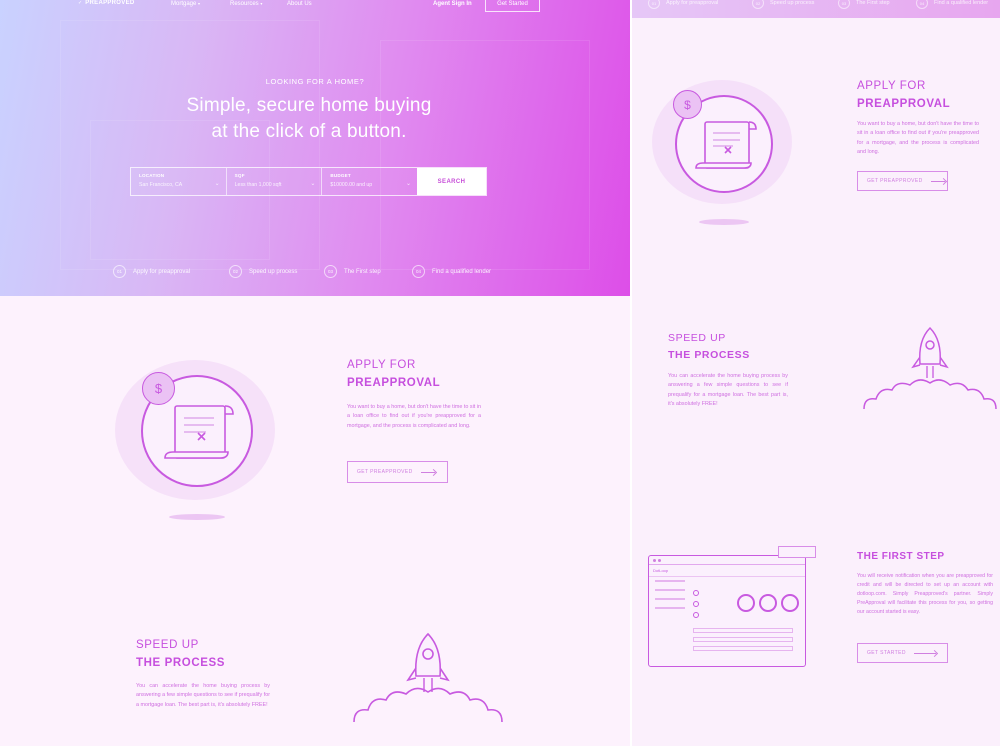 This screenshot has width=1000, height=746. I want to click on budget-label: BUDGET, so click(340, 175).